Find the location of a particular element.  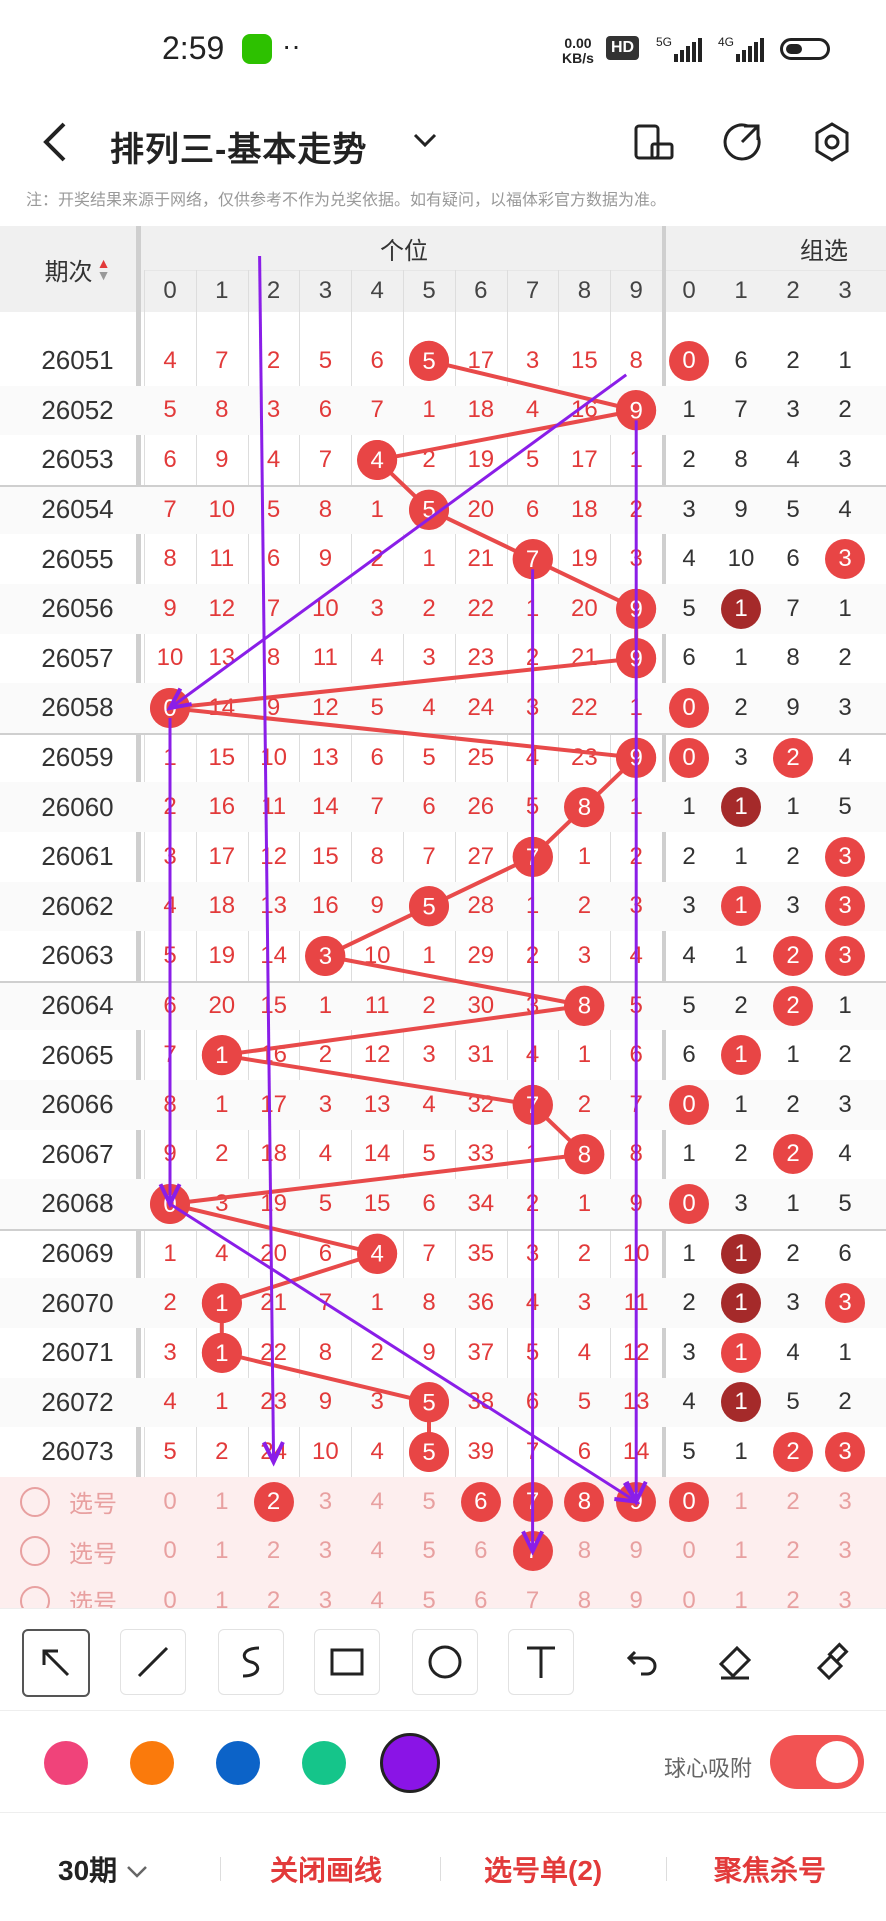

pick-list-button: 选号单(2) is located at coordinates (543, 1869).